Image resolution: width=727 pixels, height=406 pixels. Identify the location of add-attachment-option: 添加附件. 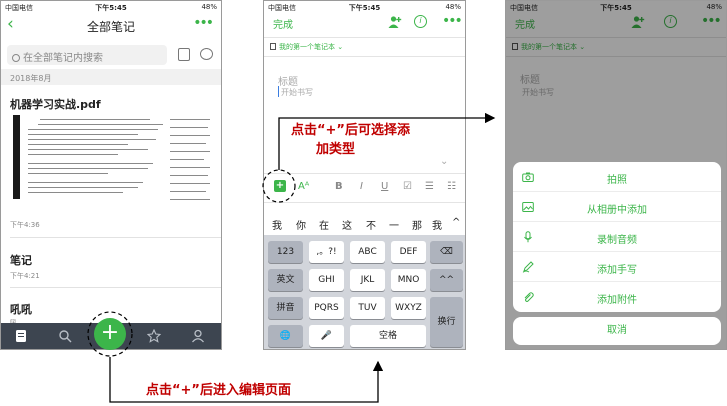
(617, 297).